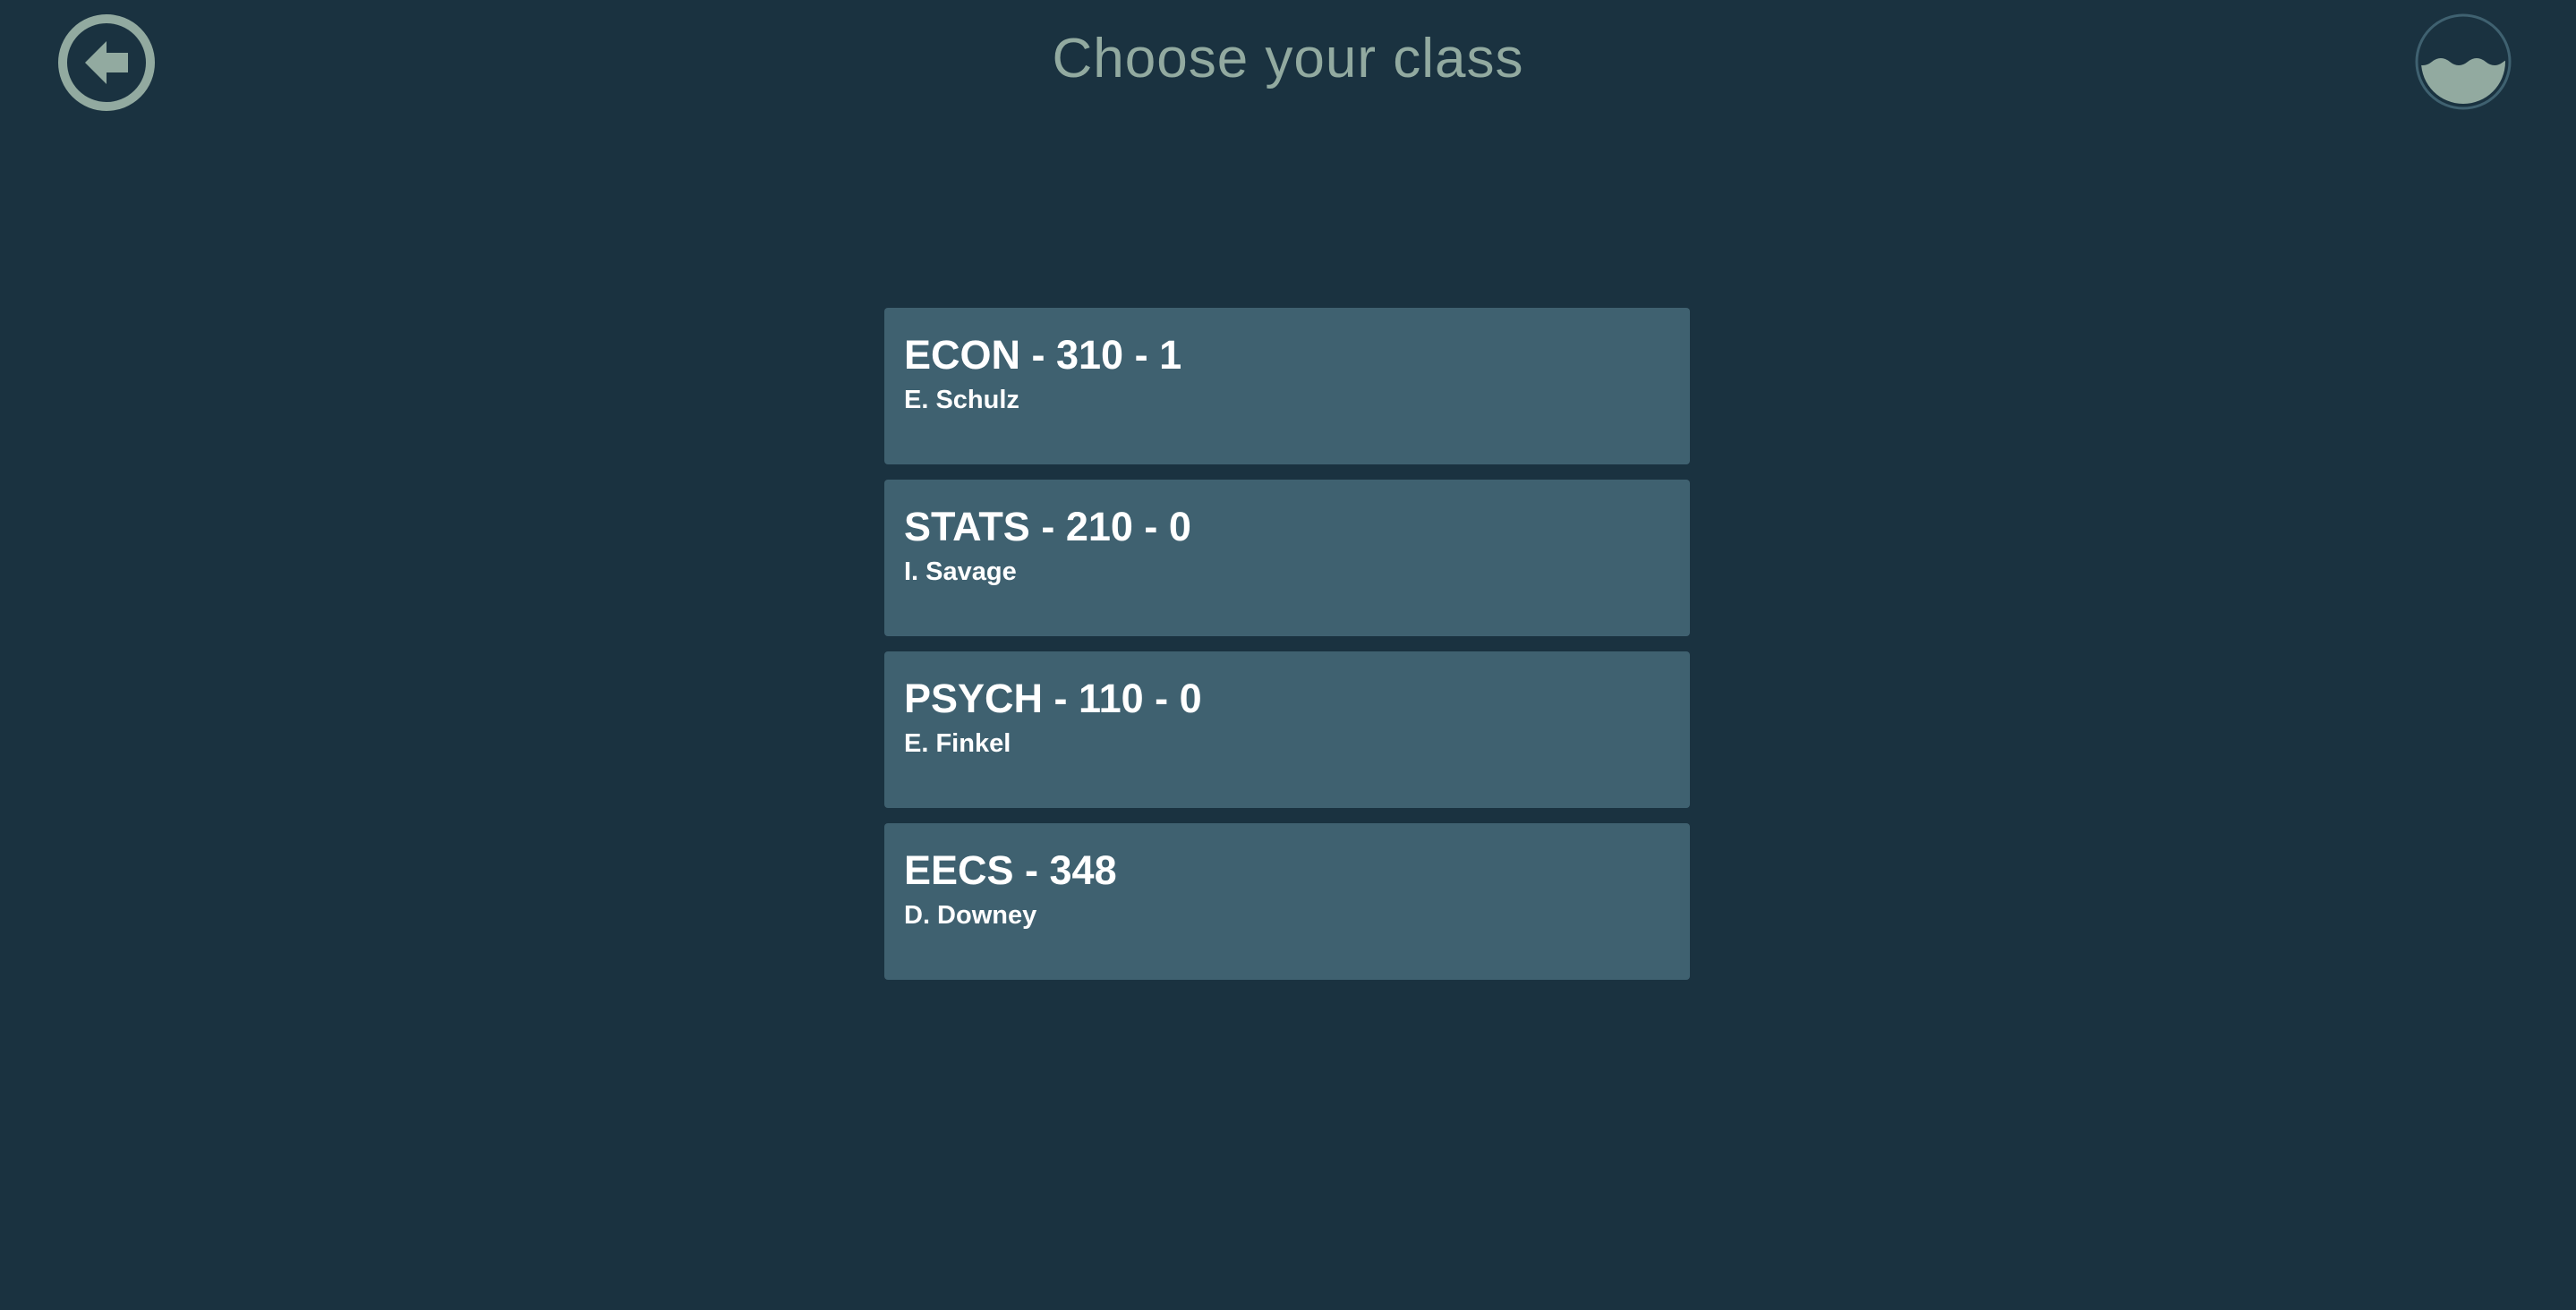  I want to click on class-teacher: E. Finkel, so click(957, 744).